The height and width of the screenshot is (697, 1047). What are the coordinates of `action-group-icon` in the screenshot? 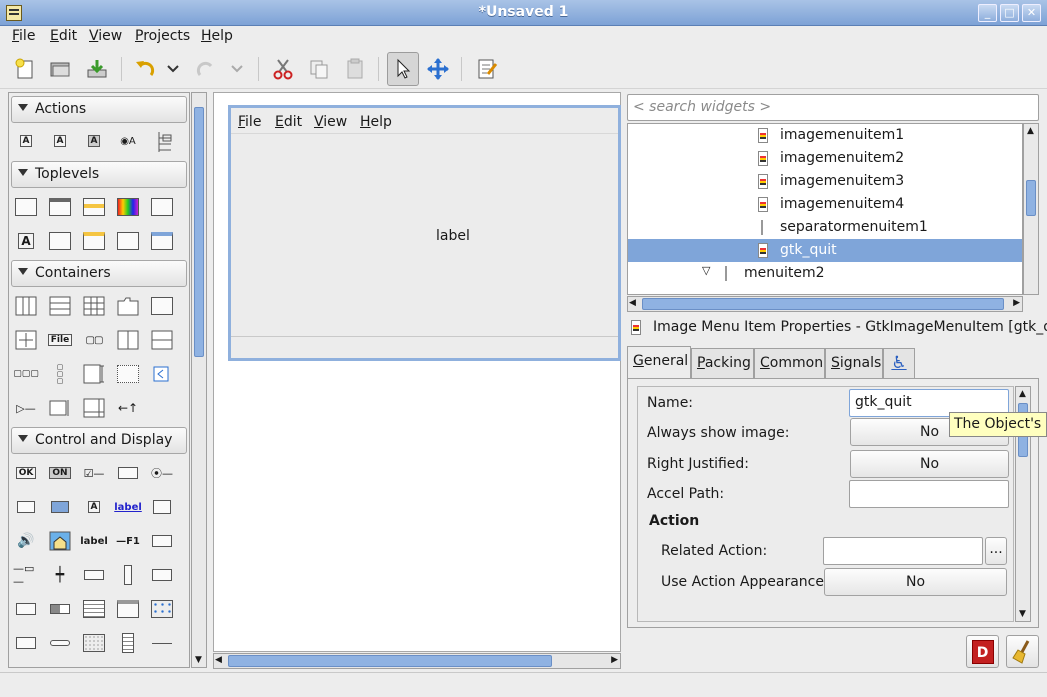 It's located at (162, 141).